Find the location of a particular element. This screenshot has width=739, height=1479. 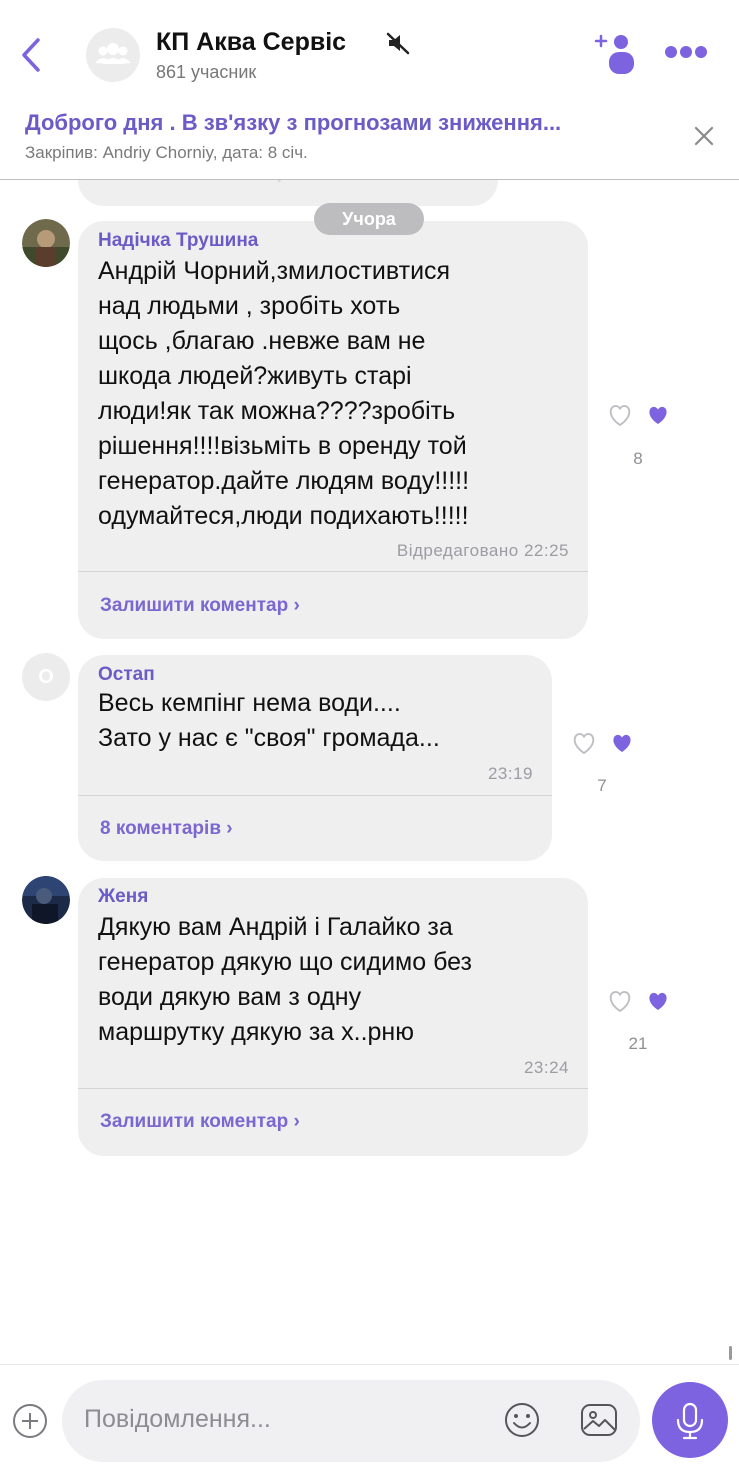

like-count: 7 is located at coordinates (602, 785).